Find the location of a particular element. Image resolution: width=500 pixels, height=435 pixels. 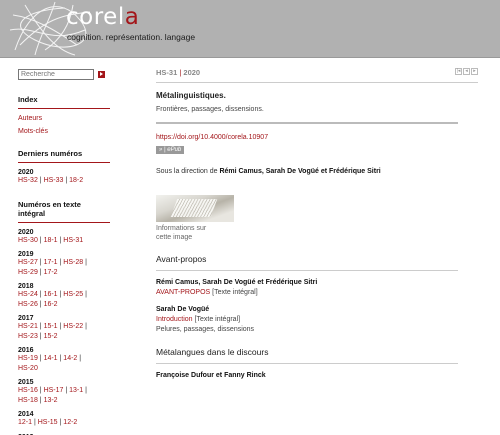

issue-line: HS-29 | 17-2 is located at coordinates (38, 272).